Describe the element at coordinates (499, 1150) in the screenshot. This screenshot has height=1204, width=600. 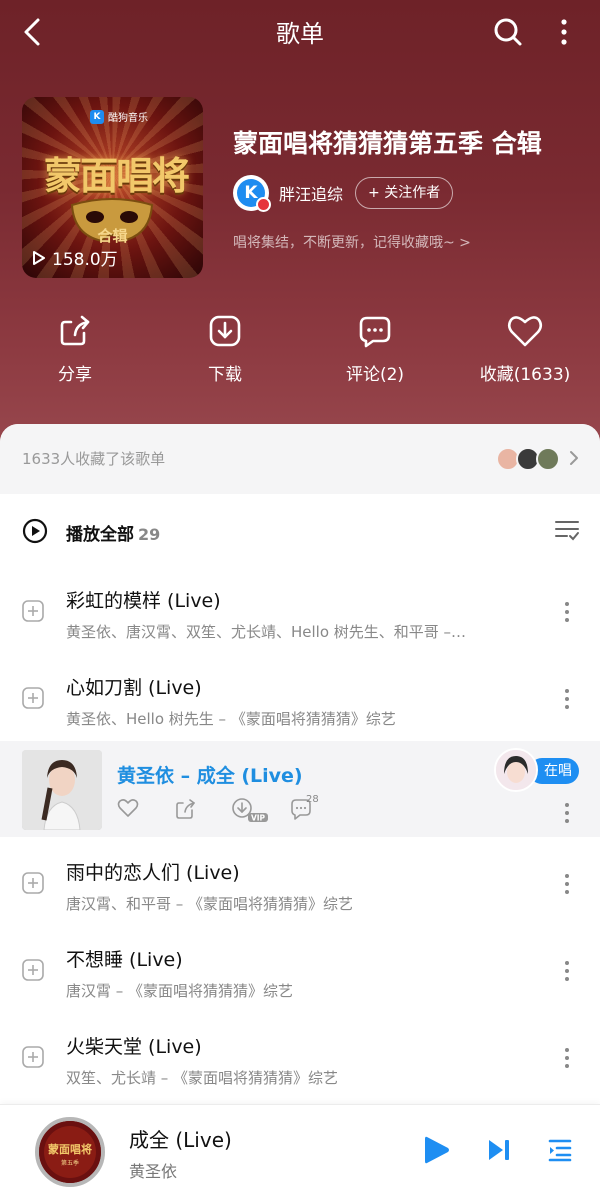
I see `next-track-icon` at that location.